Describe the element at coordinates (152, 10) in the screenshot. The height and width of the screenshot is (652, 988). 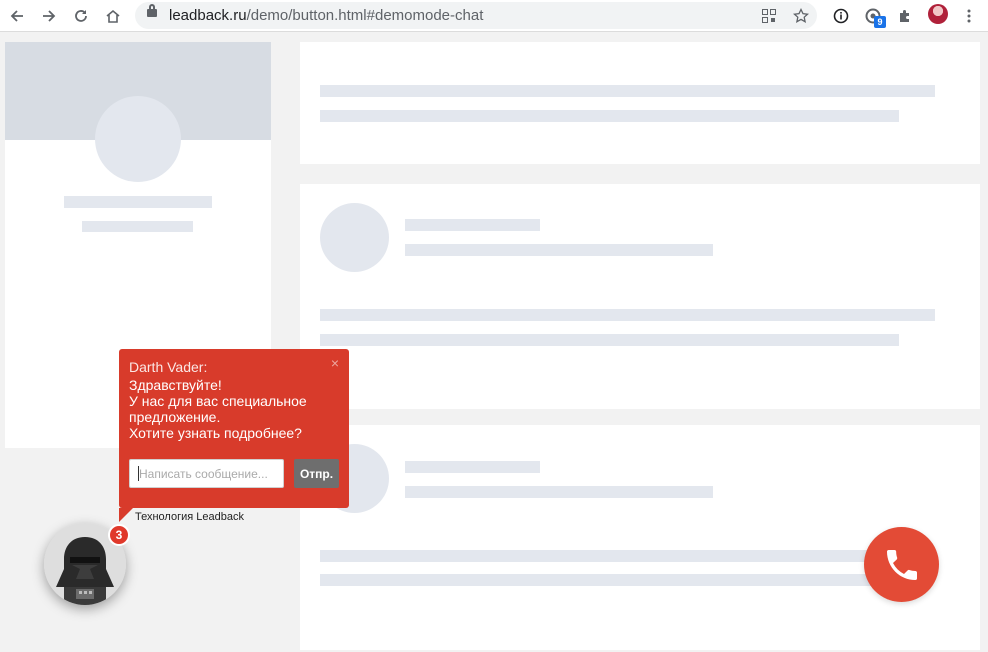
I see `lock-icon` at that location.